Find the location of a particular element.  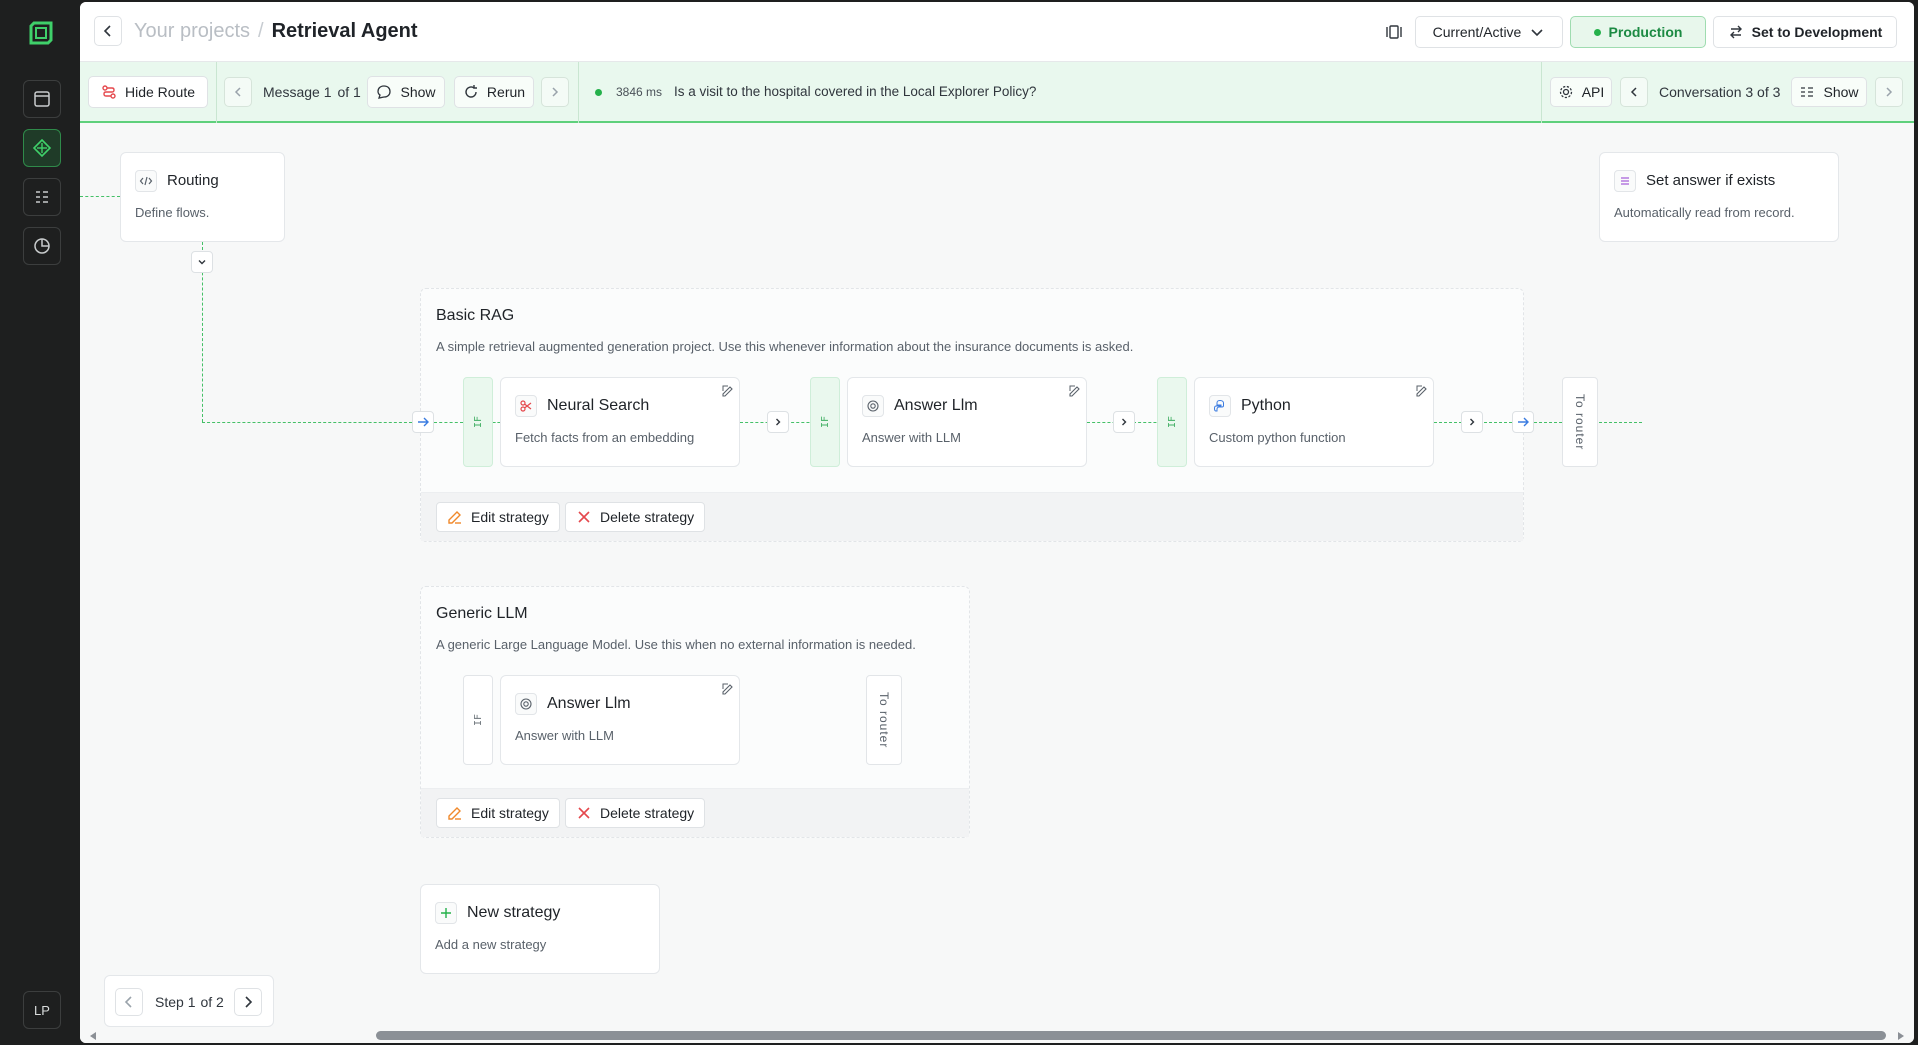

chat-bubble-icon is located at coordinates (384, 92).